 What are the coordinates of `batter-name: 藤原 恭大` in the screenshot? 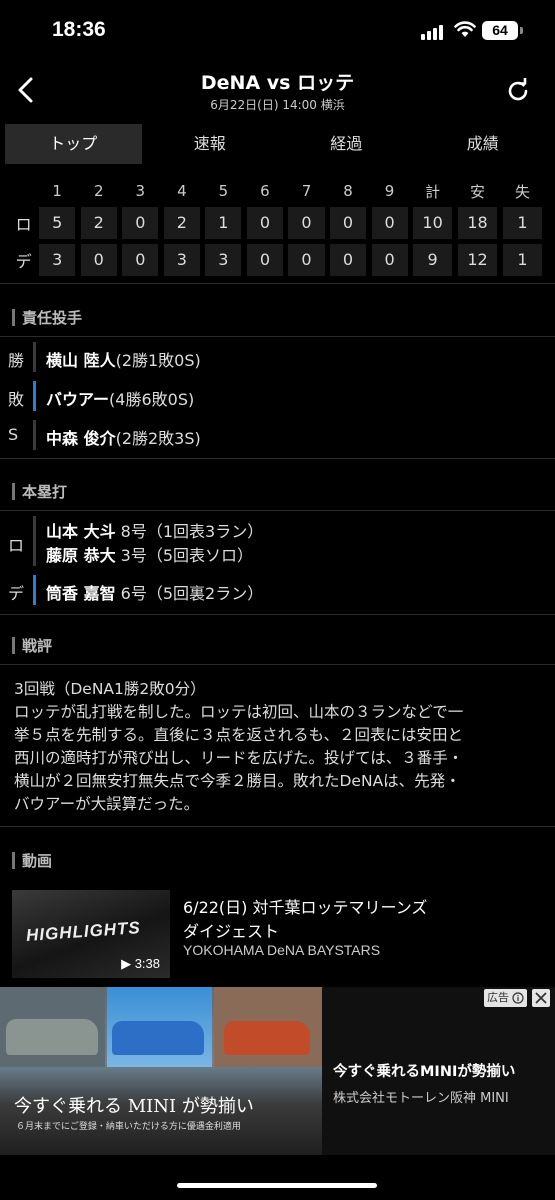 It's located at (81, 555).